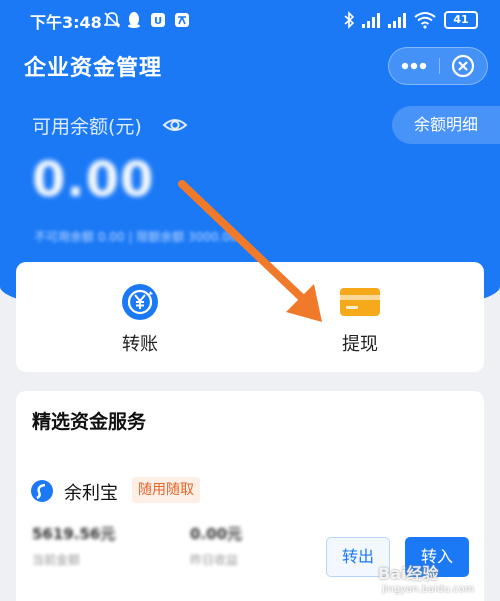  I want to click on balance-label: 可用余额(元), so click(87, 127).